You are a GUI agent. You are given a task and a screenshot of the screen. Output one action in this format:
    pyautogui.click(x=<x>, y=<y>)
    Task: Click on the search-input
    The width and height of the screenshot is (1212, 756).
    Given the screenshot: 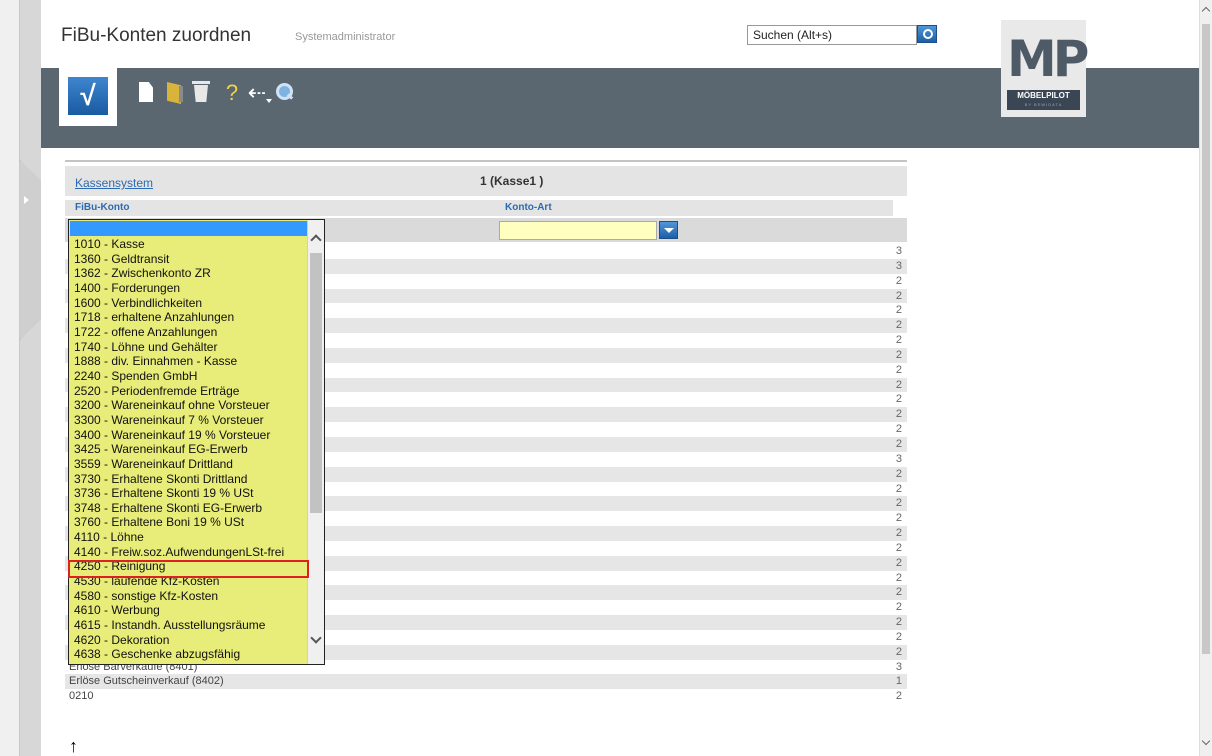 What is the action you would take?
    pyautogui.click(x=832, y=35)
    